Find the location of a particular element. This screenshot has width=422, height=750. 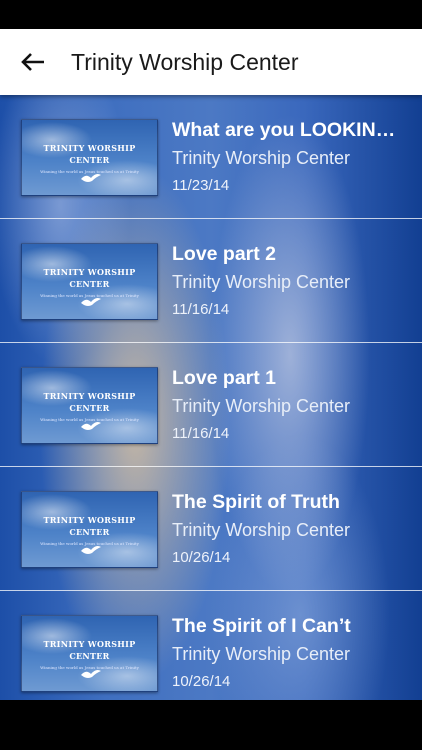

sermon-date: 11/23/14 is located at coordinates (201, 185).